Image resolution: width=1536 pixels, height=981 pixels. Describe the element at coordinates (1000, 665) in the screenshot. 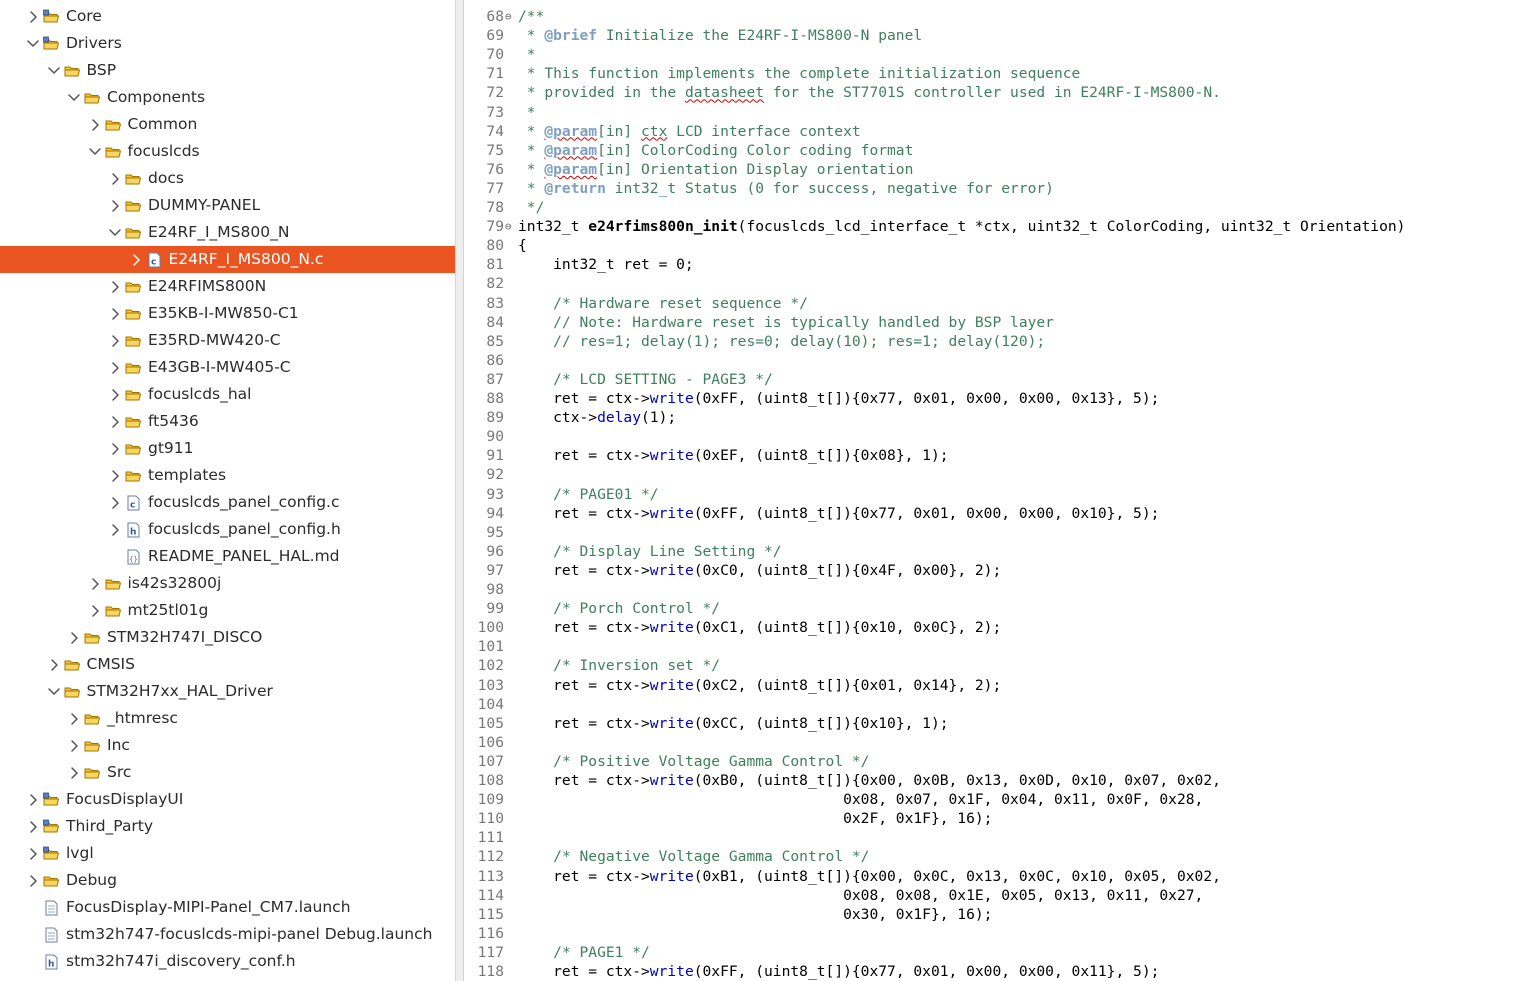

I see `code-line: 102 /* Inversion set */` at that location.